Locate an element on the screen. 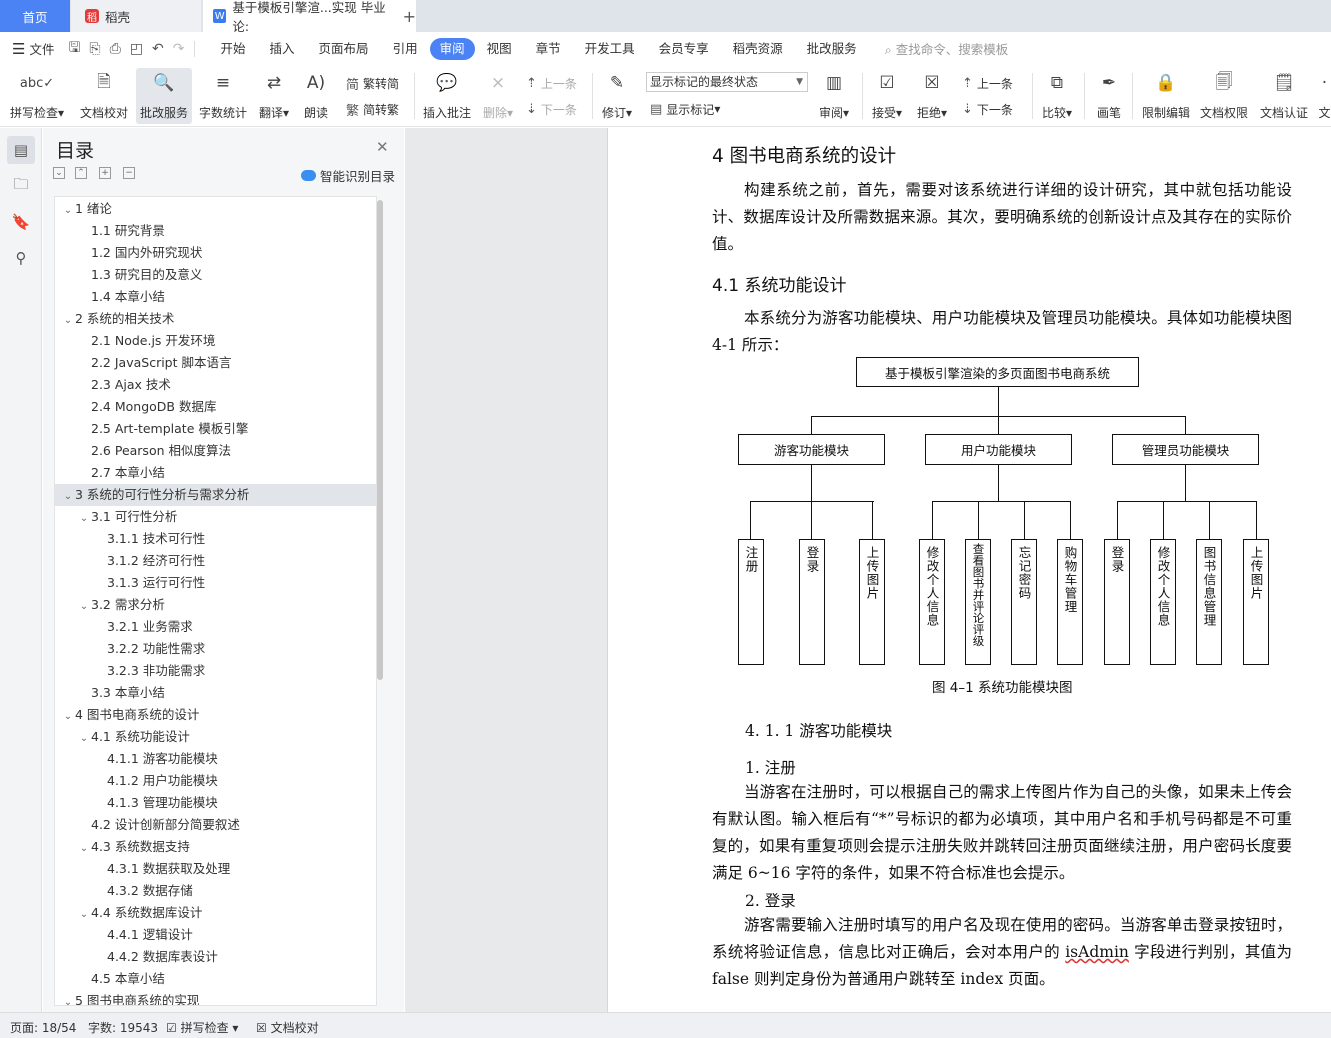  tab-document: W 基于模板引擎渲...实现 毕业论: + is located at coordinates (309, 17).